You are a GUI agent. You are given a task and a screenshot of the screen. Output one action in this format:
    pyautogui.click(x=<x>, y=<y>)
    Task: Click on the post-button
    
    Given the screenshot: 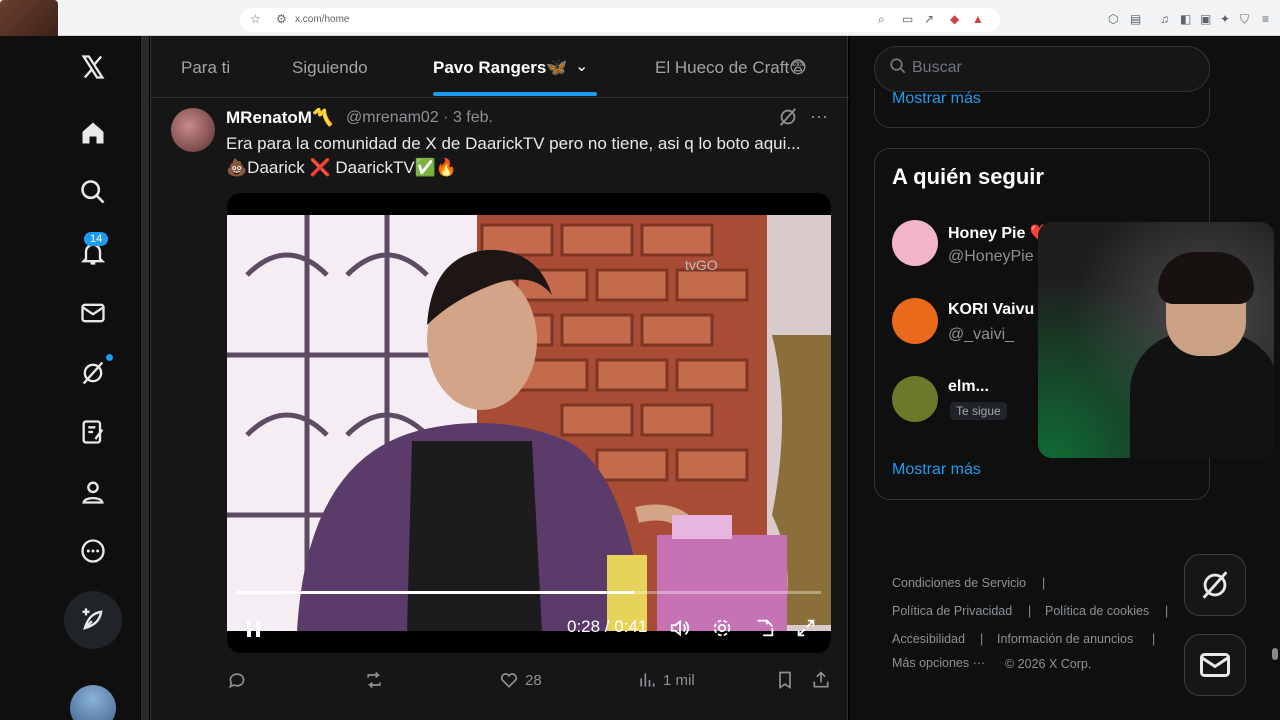 What is the action you would take?
    pyautogui.click(x=93, y=620)
    